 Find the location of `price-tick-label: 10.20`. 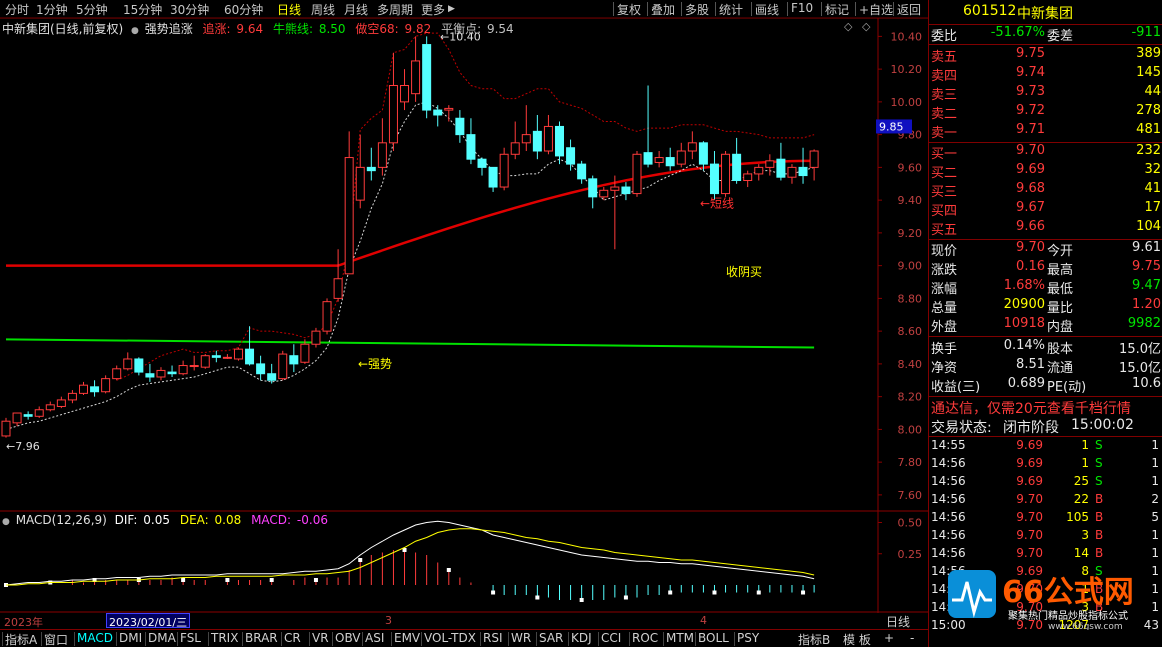

price-tick-label: 10.20 is located at coordinates (907, 69).